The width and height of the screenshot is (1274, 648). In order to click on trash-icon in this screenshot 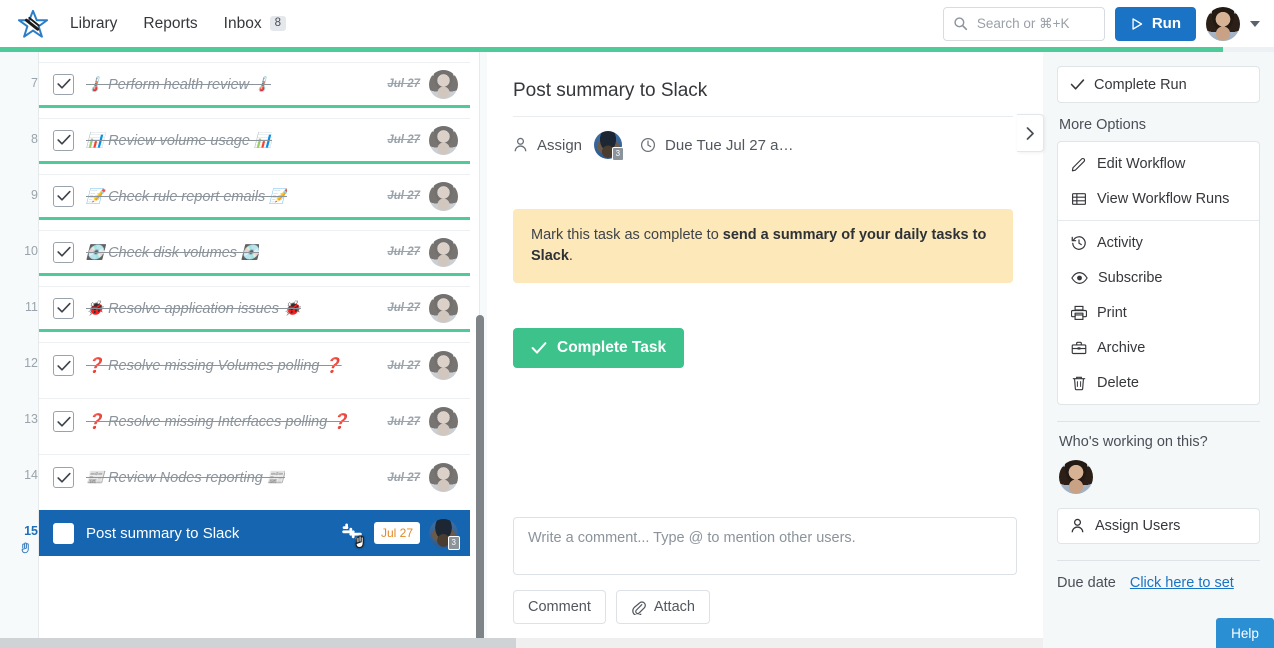, I will do `click(1079, 383)`.